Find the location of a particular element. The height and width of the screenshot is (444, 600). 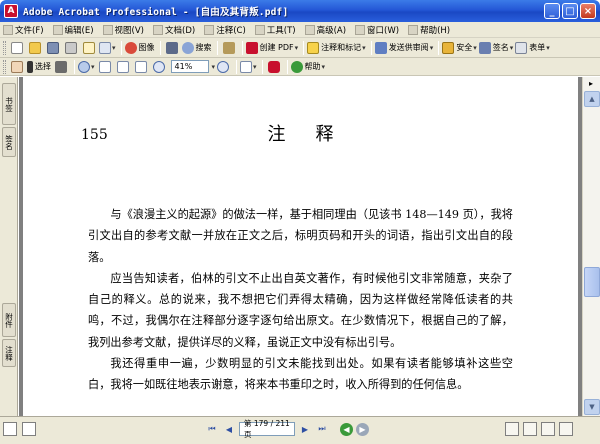

organizer-button is located at coordinates (229, 48).